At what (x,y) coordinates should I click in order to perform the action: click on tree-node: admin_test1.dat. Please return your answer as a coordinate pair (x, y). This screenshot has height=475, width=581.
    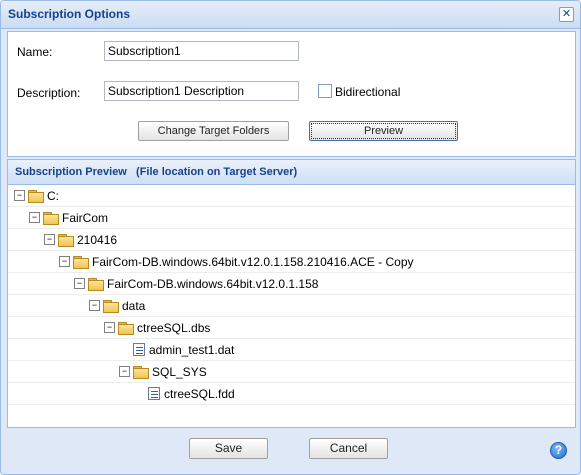
    Looking at the image, I should click on (176, 349).